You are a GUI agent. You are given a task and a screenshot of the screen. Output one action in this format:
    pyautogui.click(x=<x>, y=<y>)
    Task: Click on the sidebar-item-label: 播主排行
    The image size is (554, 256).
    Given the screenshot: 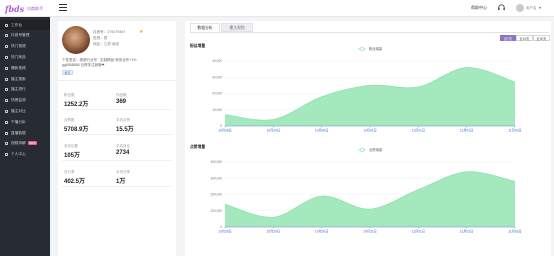 What is the action you would take?
    pyautogui.click(x=18, y=88)
    